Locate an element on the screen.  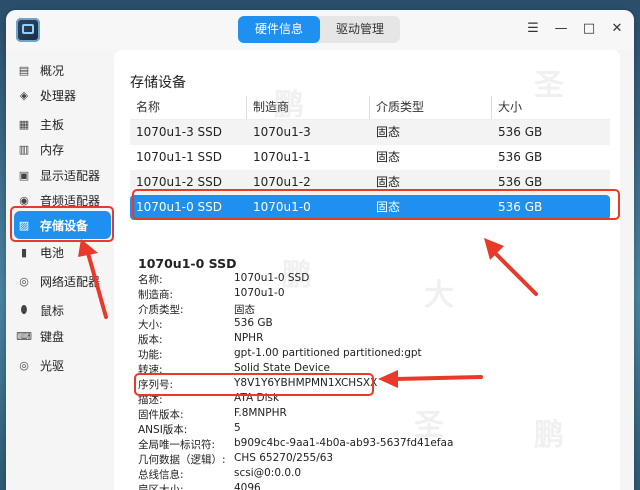
detail-key: 全局唯一标识符: is located at coordinates (177, 445).